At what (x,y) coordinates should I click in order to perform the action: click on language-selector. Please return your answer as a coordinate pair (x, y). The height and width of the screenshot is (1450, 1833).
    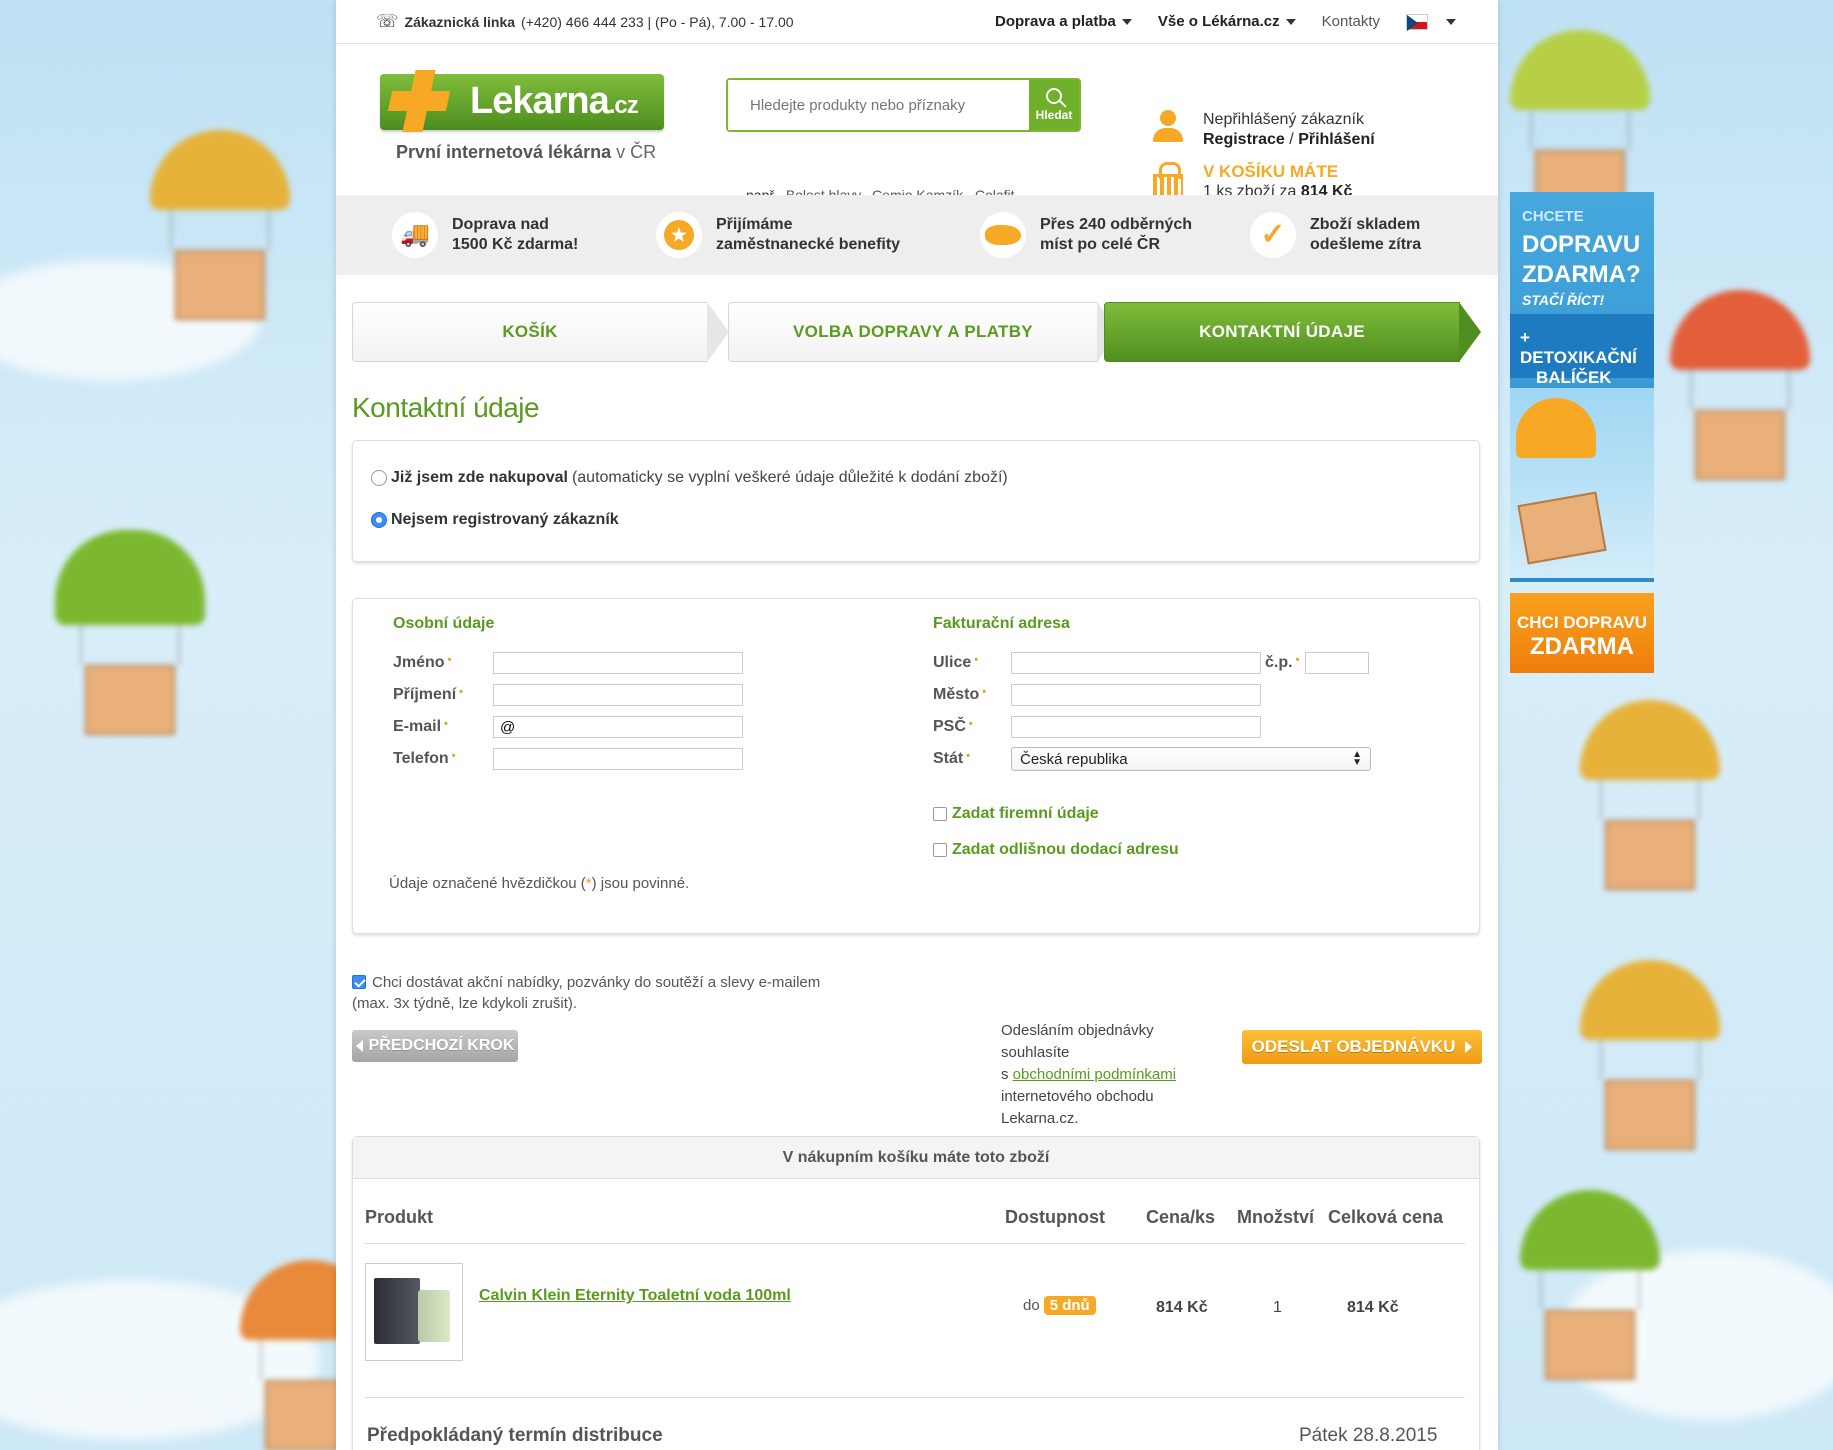
    Looking at the image, I should click on (1431, 22).